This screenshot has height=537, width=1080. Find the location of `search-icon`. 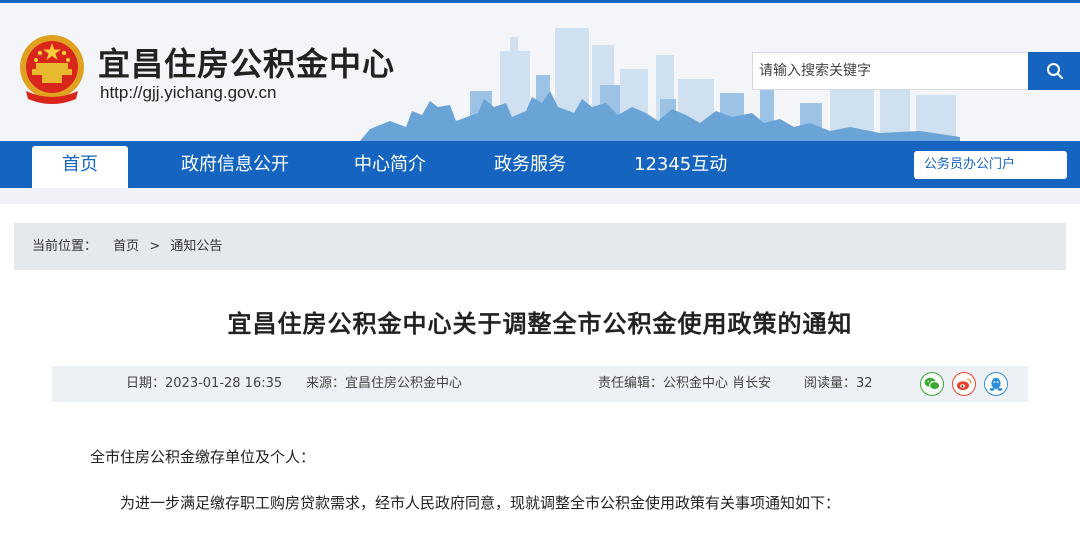

search-icon is located at coordinates (1054, 71).